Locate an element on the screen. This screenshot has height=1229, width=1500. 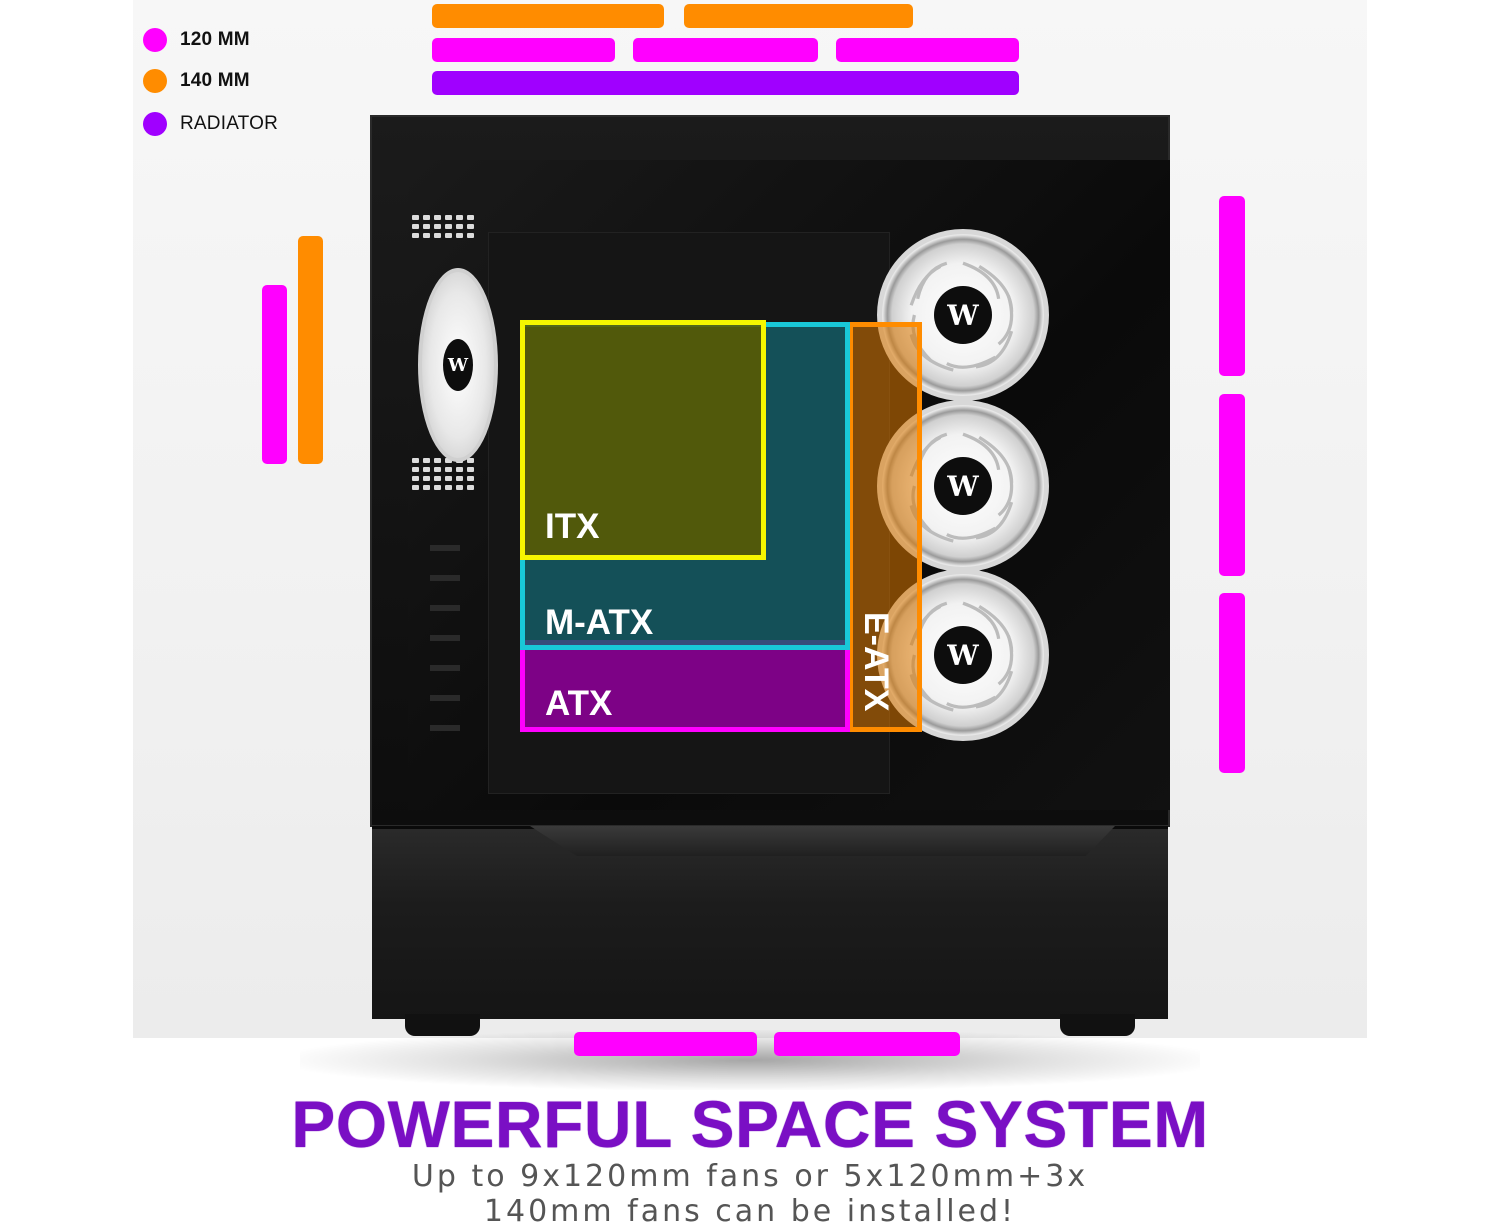
eatx-label: E-ATX is located at coordinates (876, 662).